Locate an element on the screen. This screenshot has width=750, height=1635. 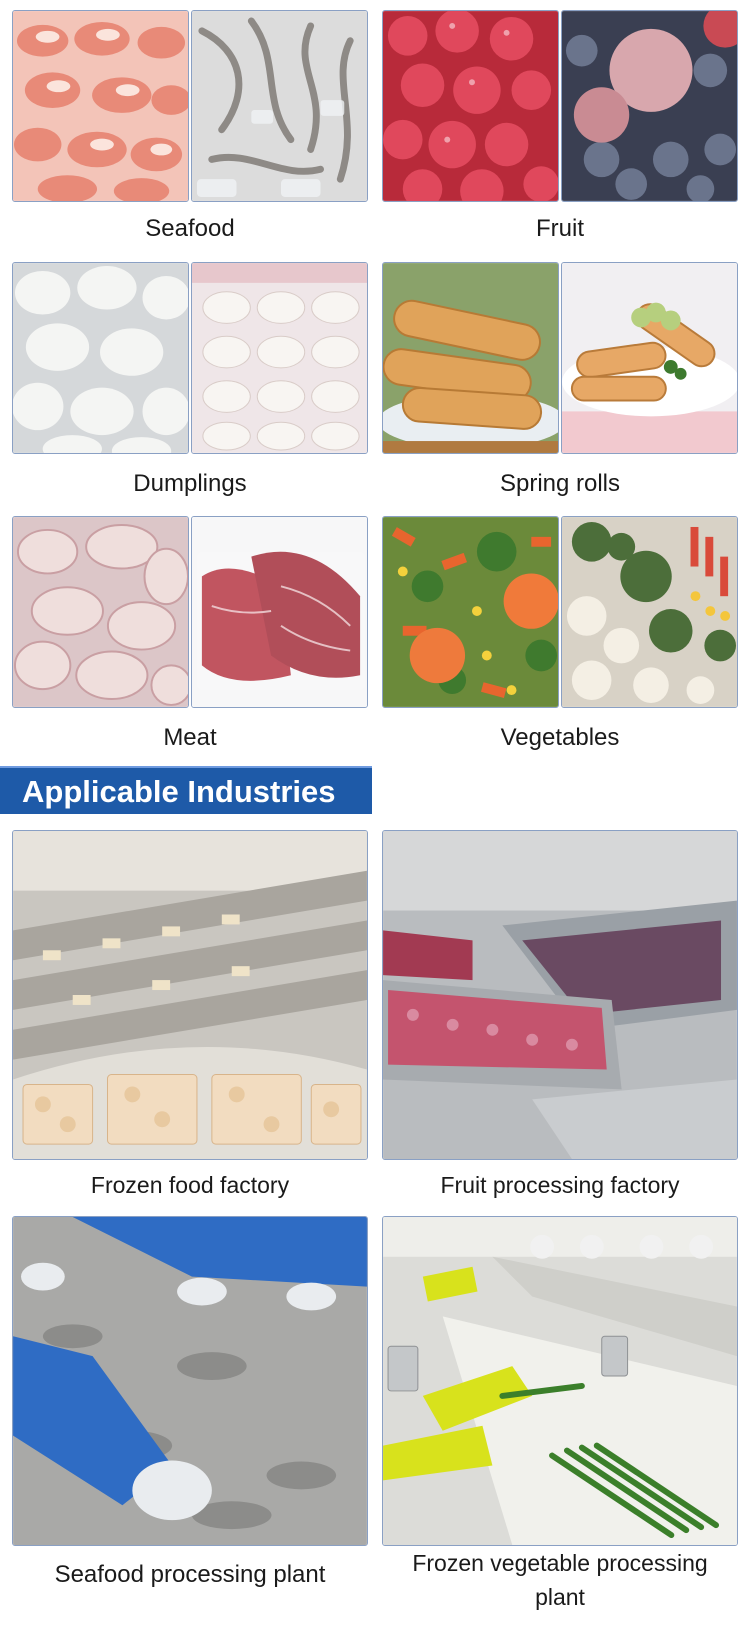
category-label: Fruit is located at coordinates (560, 228).